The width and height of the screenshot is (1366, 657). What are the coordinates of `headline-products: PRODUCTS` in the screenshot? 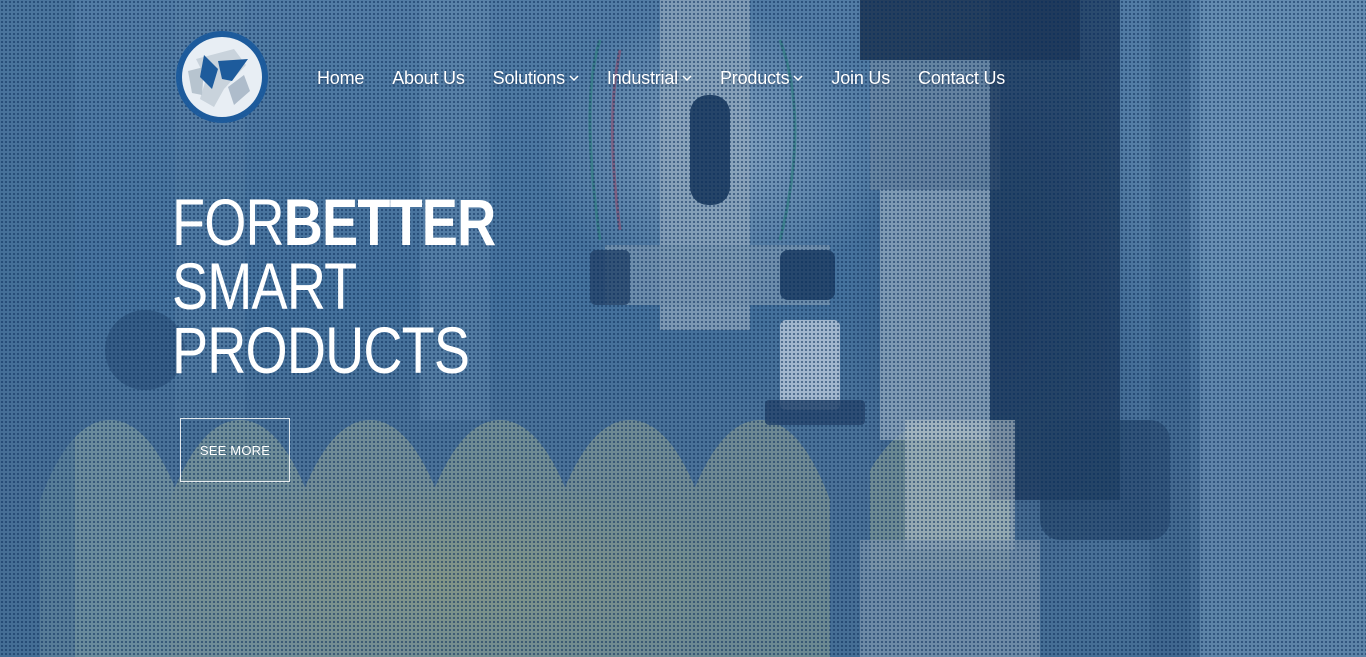 It's located at (321, 350).